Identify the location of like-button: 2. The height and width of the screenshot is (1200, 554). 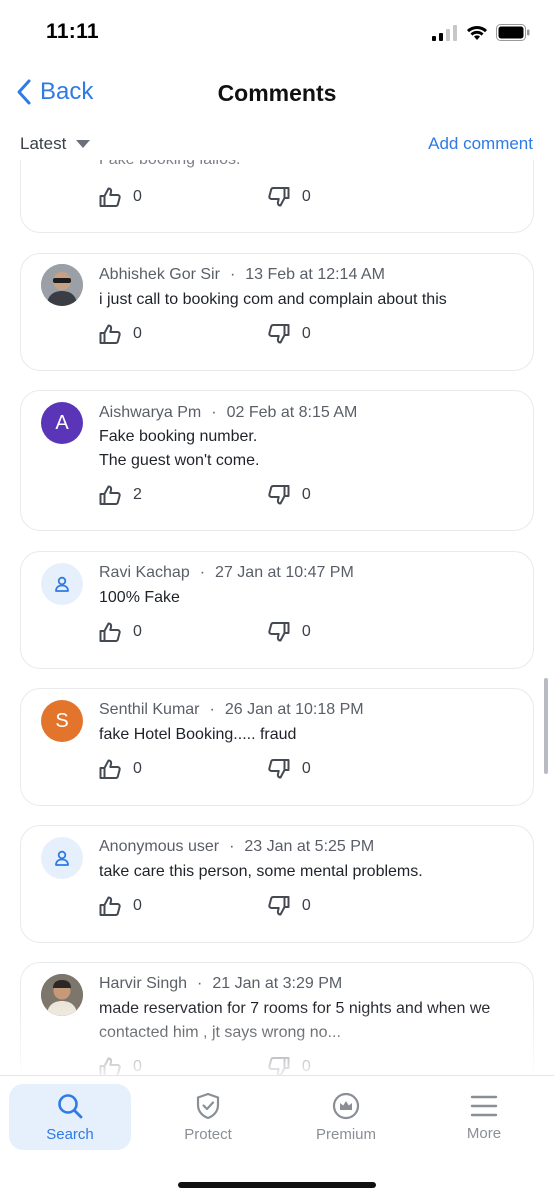
(120, 495).